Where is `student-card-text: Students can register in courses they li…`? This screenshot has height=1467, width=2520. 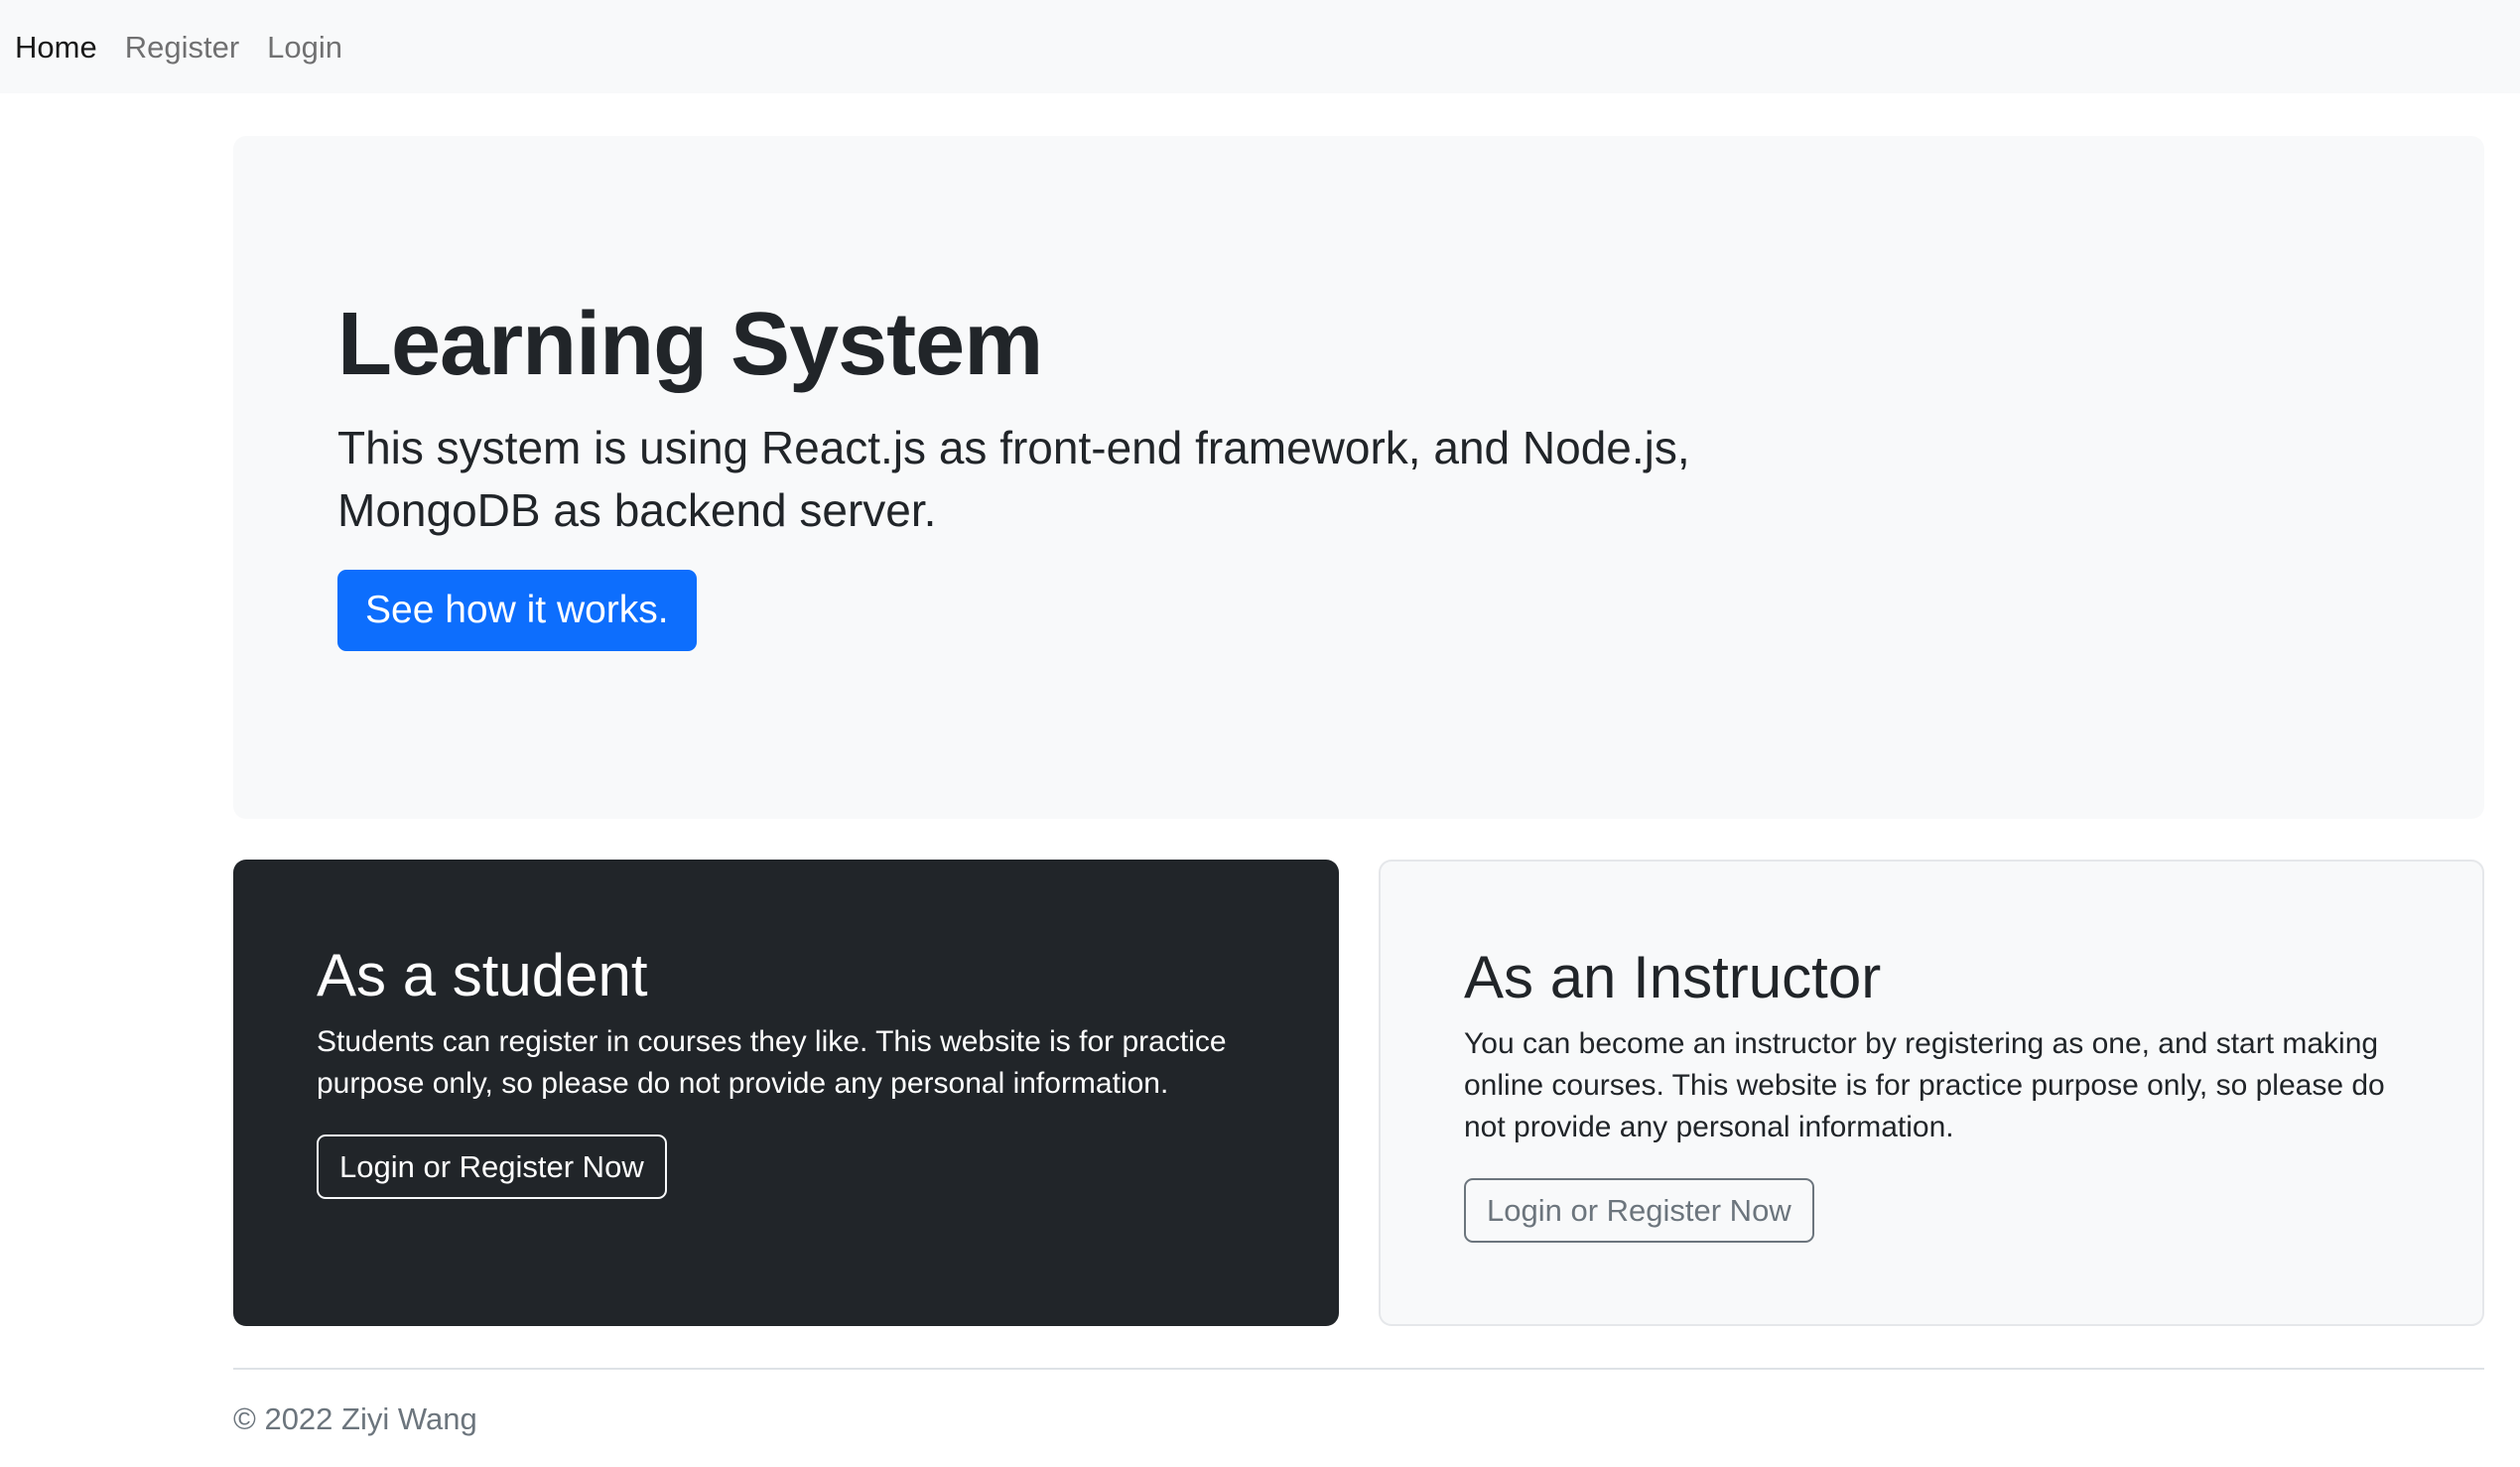
student-card-text: Students can register in courses they li… is located at coordinates (772, 1062).